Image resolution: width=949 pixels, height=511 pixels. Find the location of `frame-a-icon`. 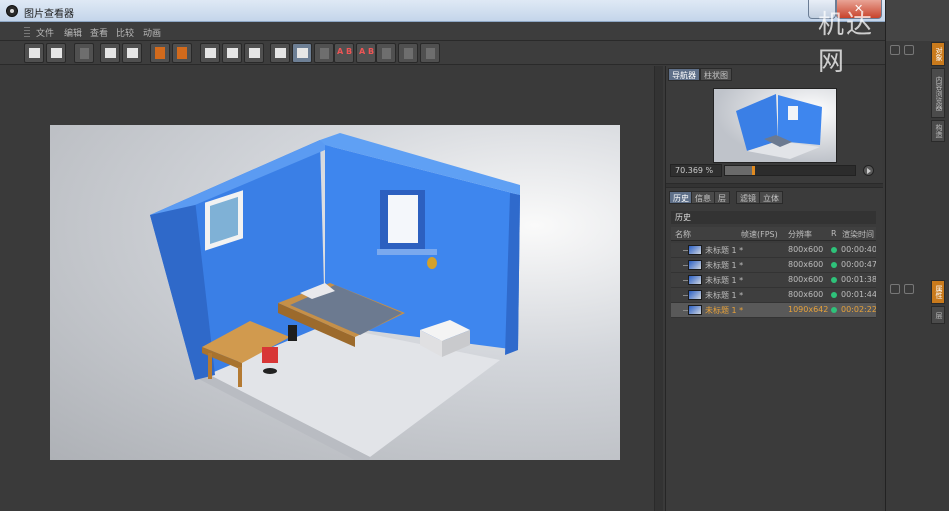

frame-a-icon is located at coordinates (210, 53).